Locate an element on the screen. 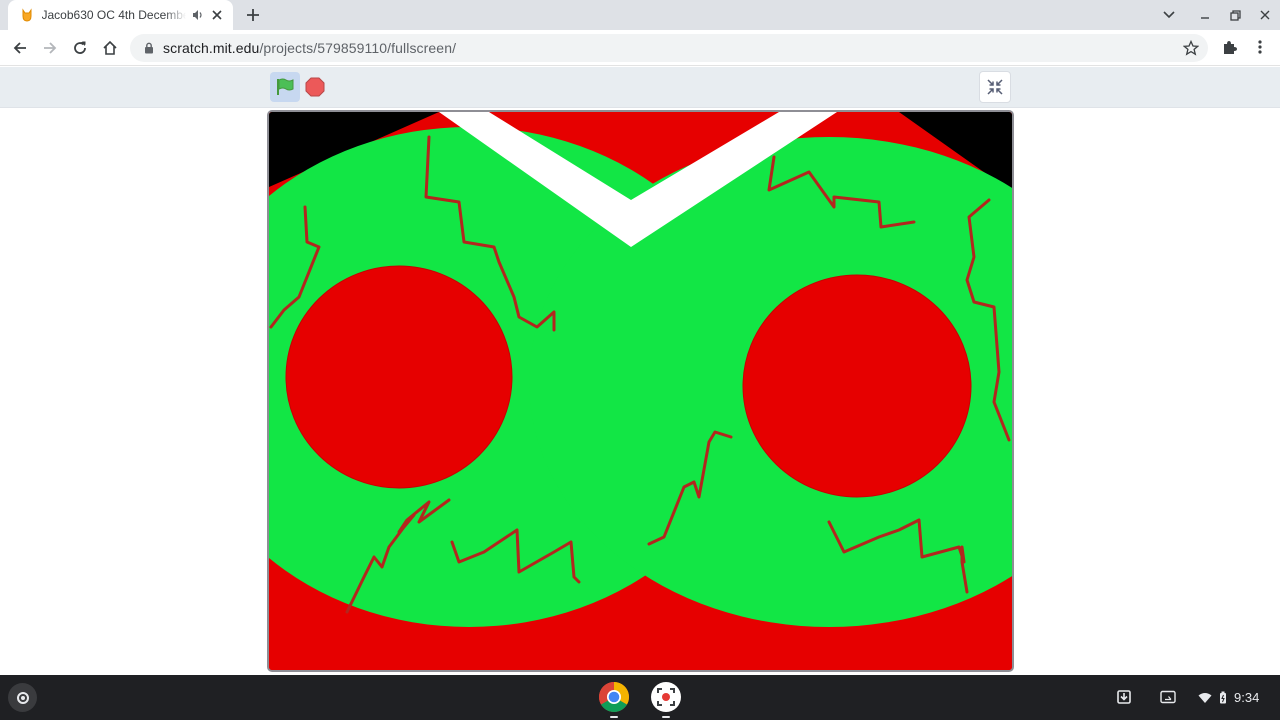  screen-cast-icon is located at coordinates (1168, 697).